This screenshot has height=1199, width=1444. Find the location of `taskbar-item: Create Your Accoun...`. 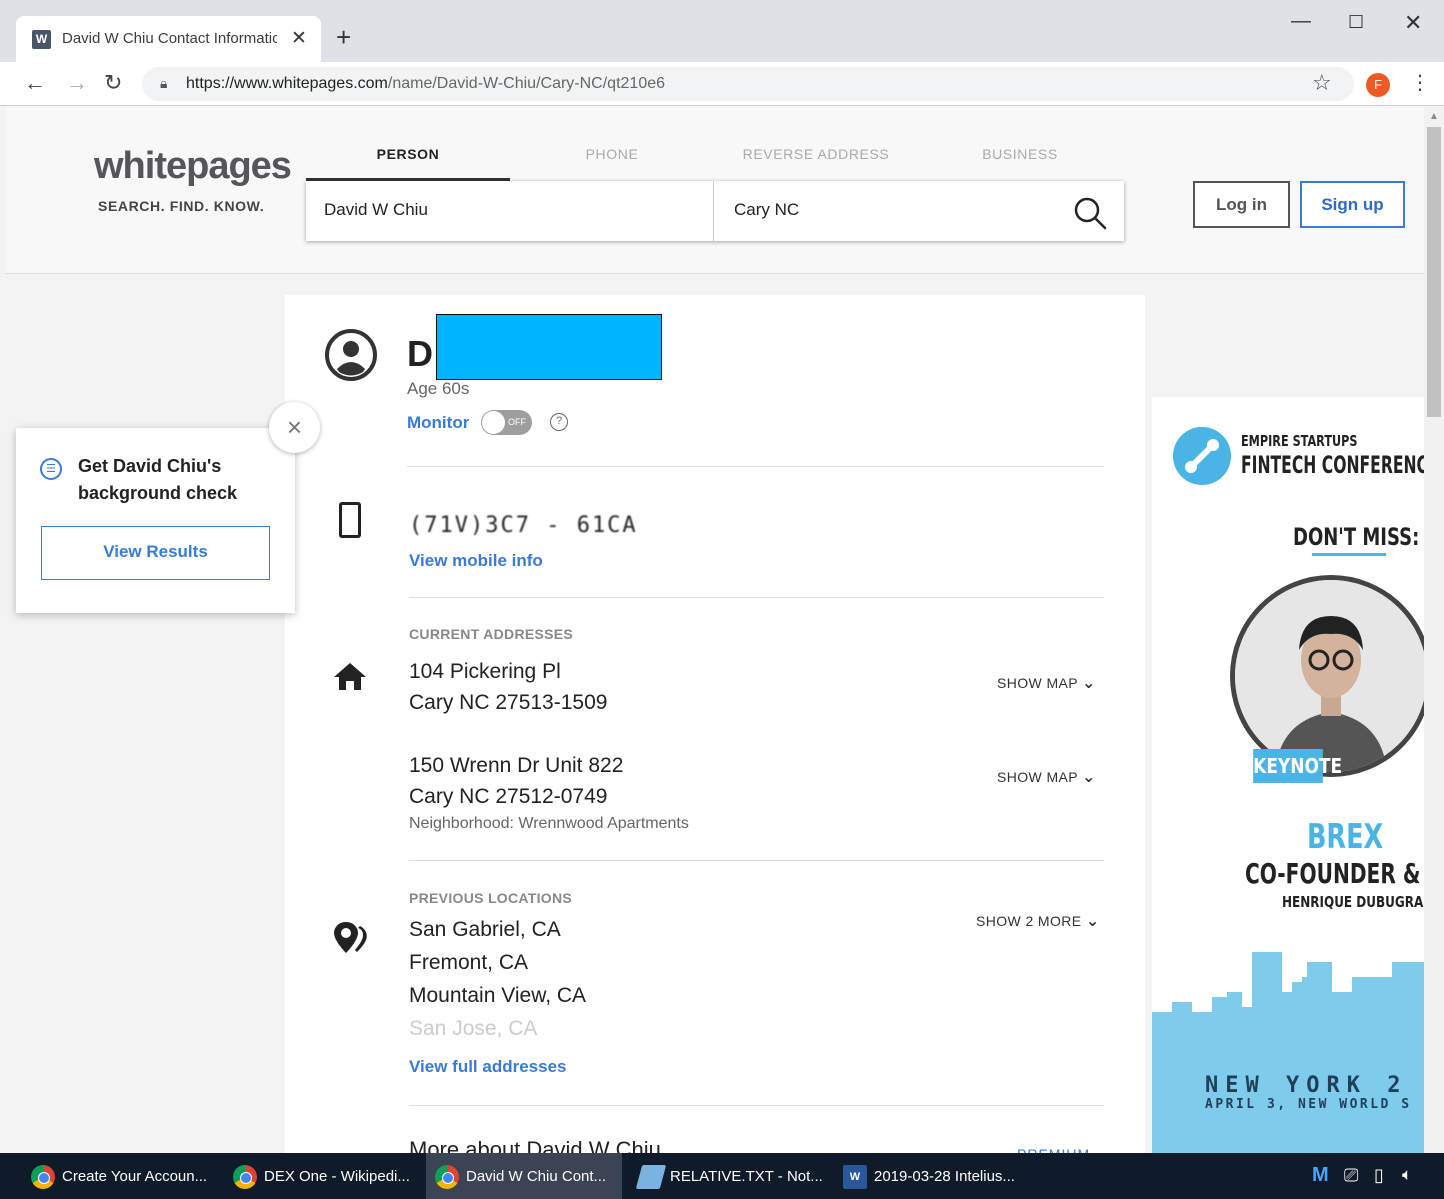

taskbar-item: Create Your Accoun... is located at coordinates (120, 1176).